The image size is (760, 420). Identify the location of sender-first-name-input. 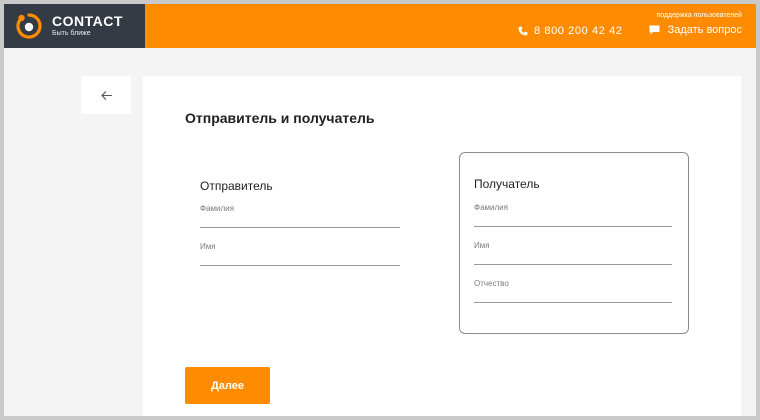
(300, 258).